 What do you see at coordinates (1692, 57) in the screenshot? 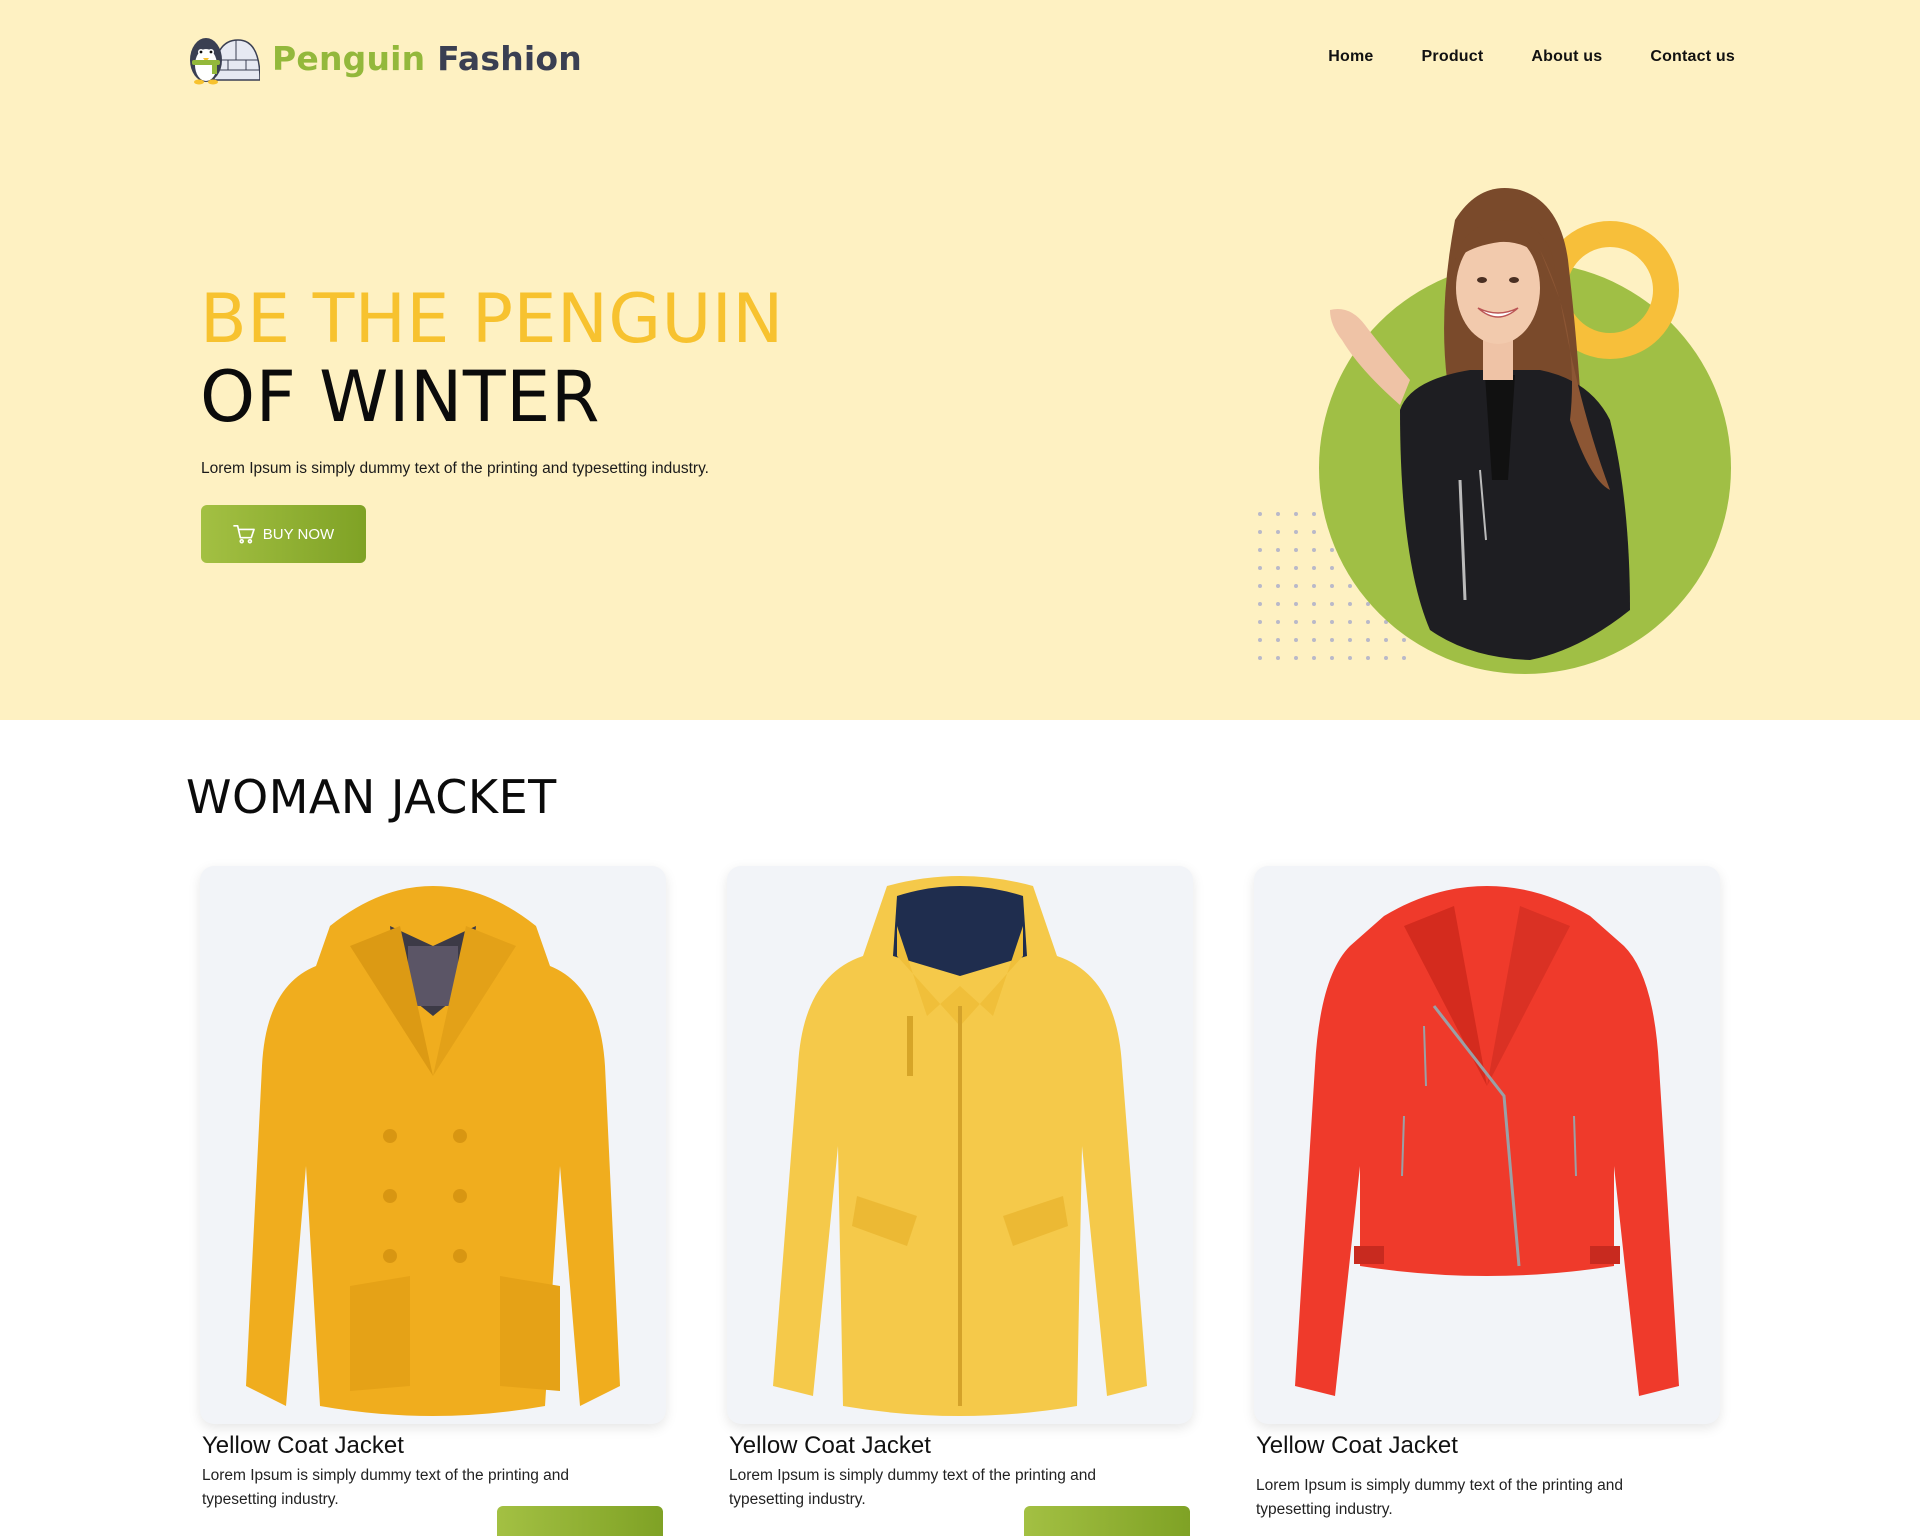
I see `nav-contact-us: Contact us` at bounding box center [1692, 57].